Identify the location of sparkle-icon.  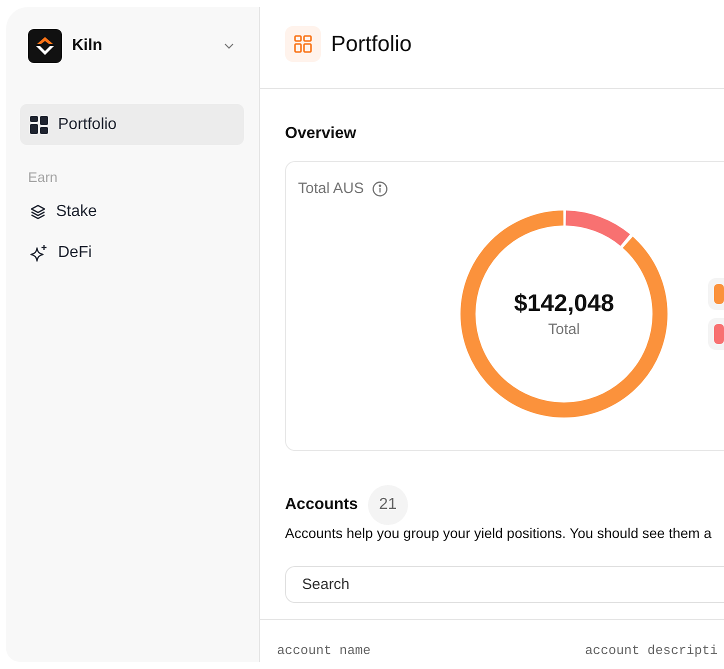
(39, 253).